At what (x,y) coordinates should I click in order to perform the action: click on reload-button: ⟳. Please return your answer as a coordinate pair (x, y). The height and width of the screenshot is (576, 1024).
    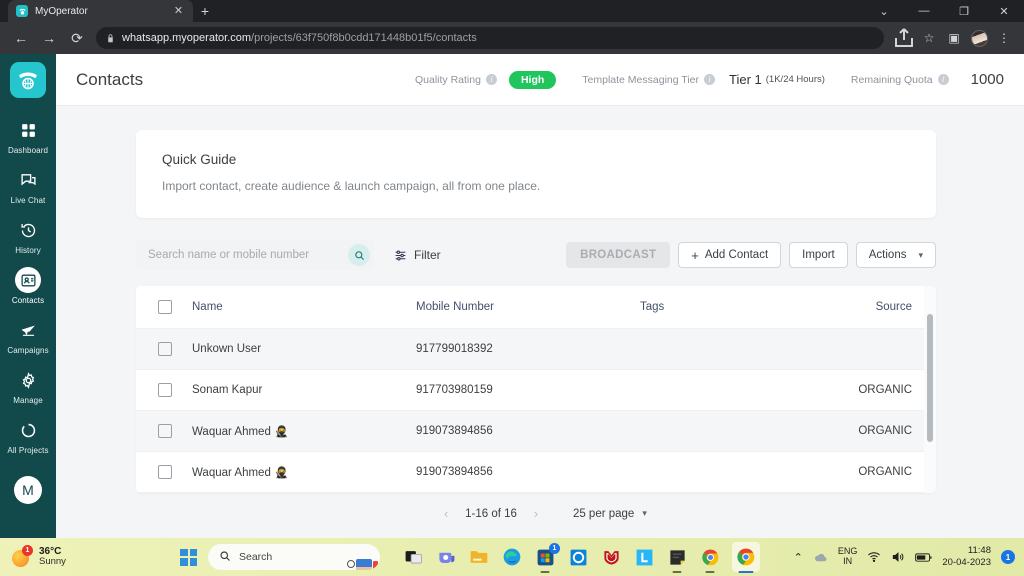
    Looking at the image, I should click on (77, 38).